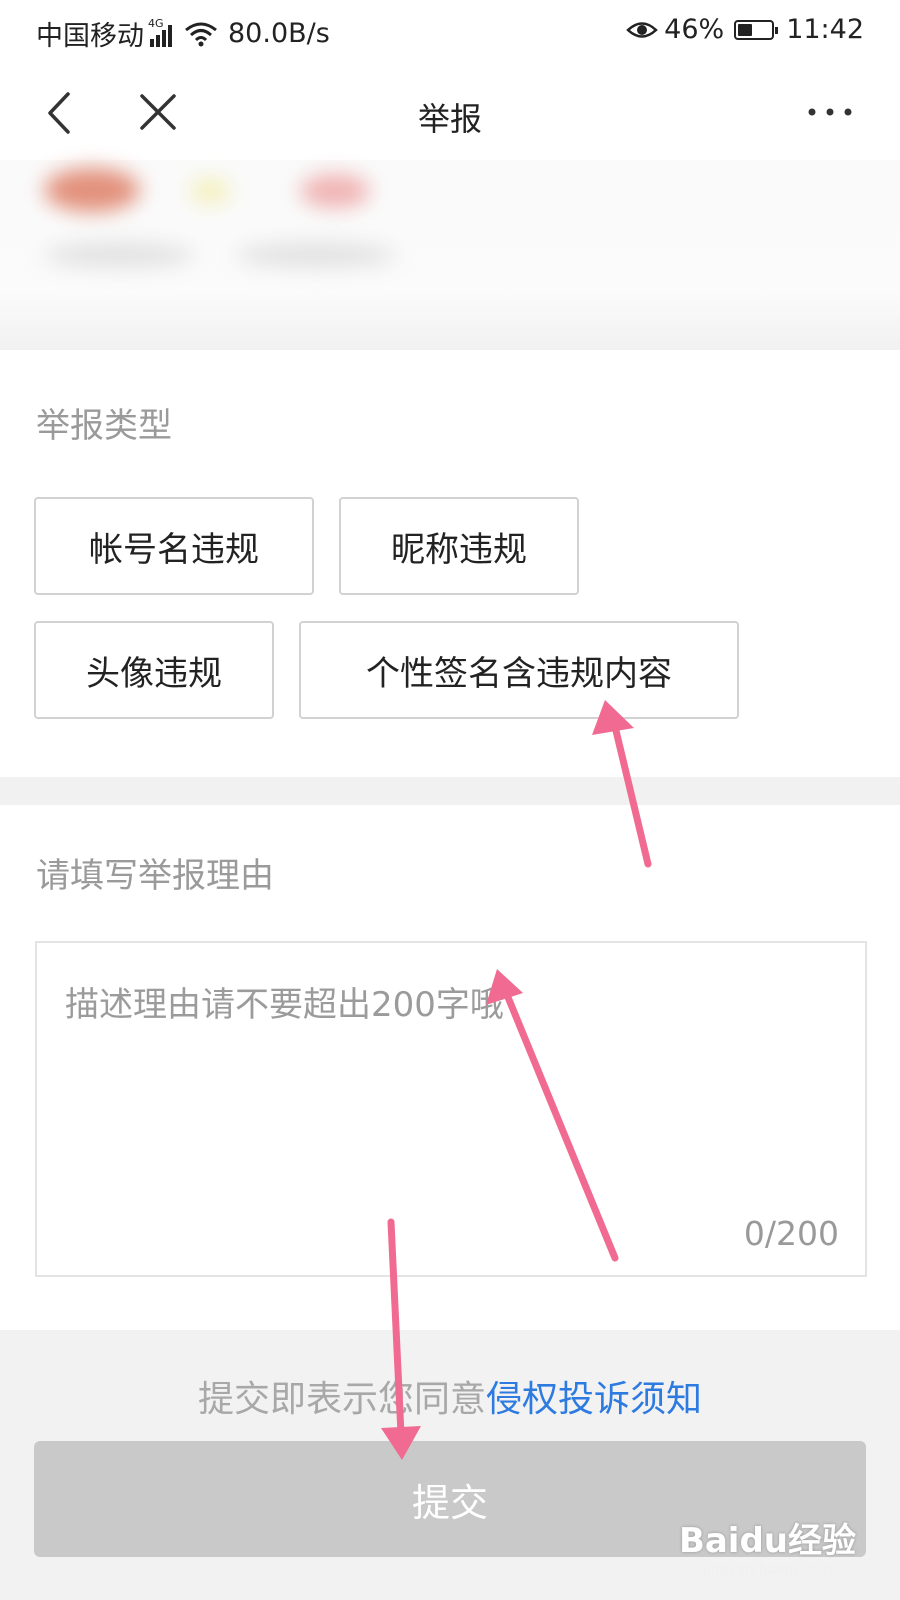  Describe the element at coordinates (201, 34) in the screenshot. I see `wifi-icon` at that location.